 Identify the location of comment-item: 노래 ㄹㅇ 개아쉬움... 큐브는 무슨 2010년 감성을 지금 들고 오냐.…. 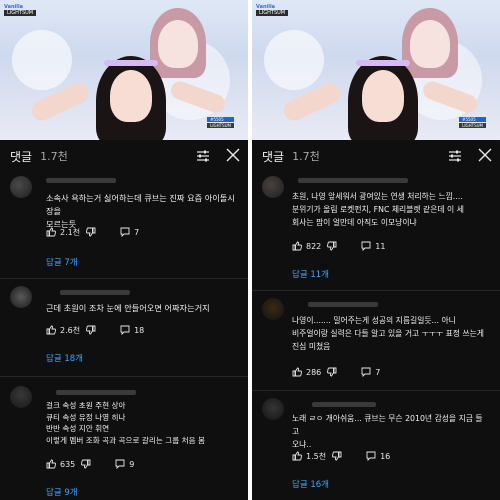
(376, 449).